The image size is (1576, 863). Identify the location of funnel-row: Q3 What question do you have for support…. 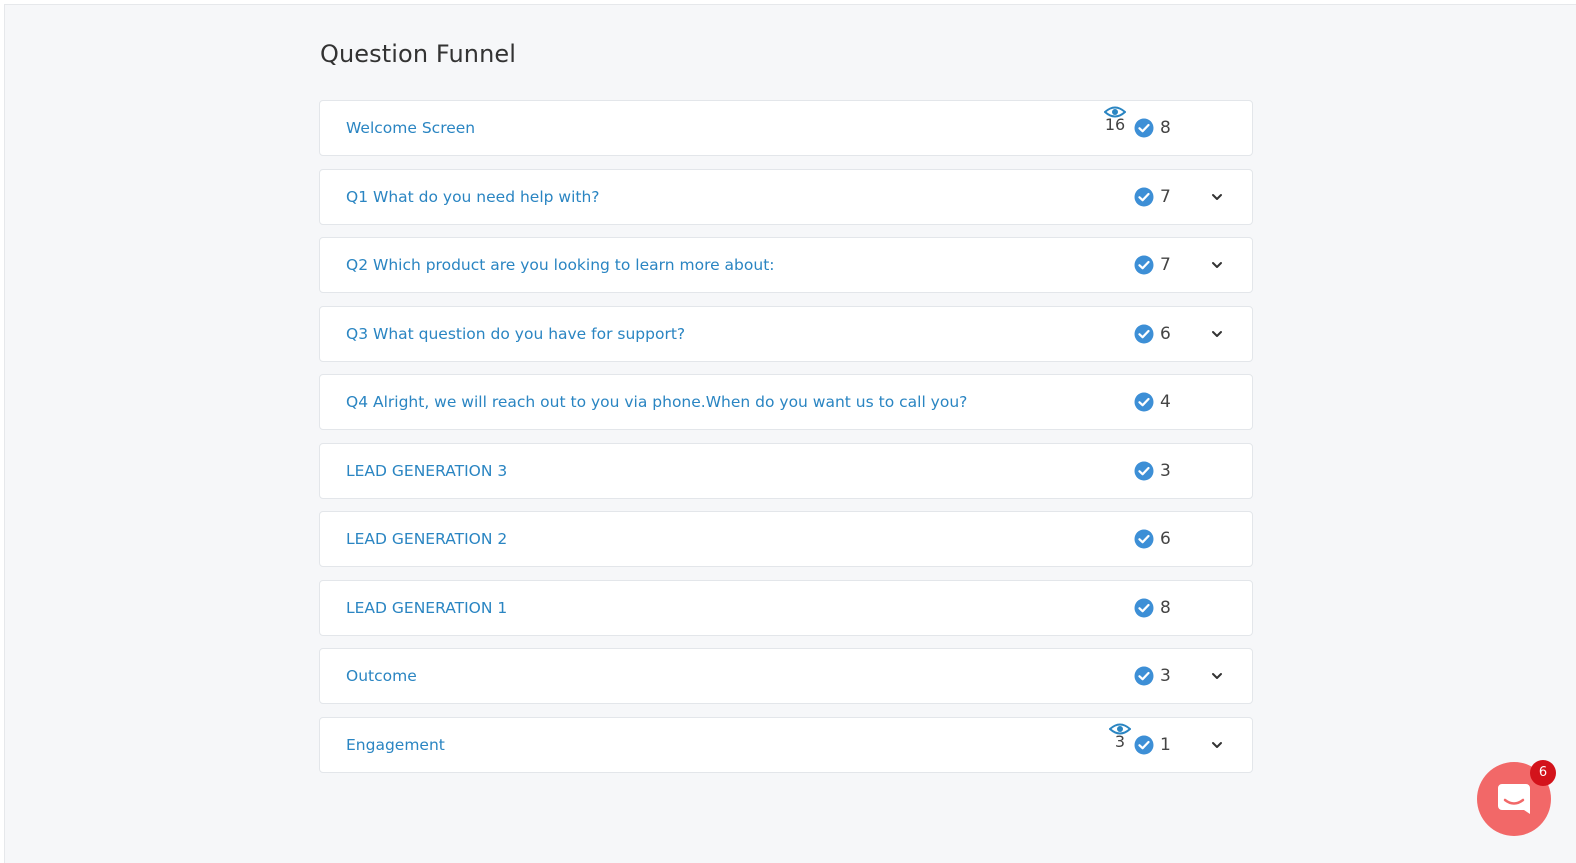
(786, 333).